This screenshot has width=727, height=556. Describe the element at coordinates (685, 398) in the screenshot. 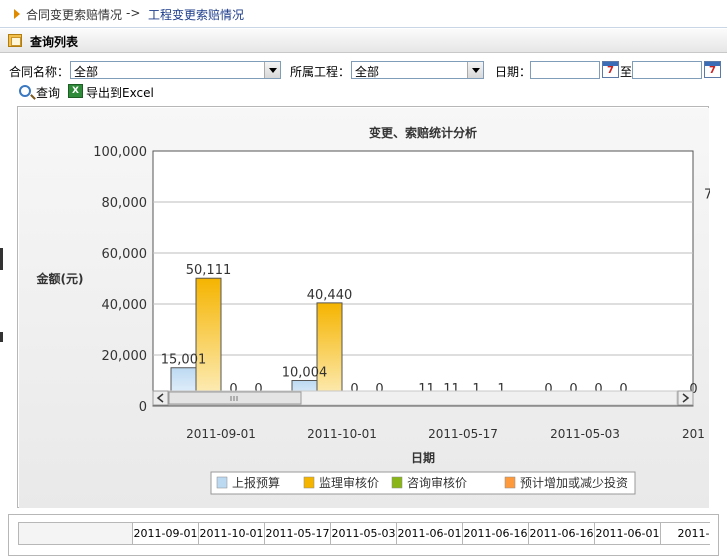

I see `scroll-right-button` at that location.